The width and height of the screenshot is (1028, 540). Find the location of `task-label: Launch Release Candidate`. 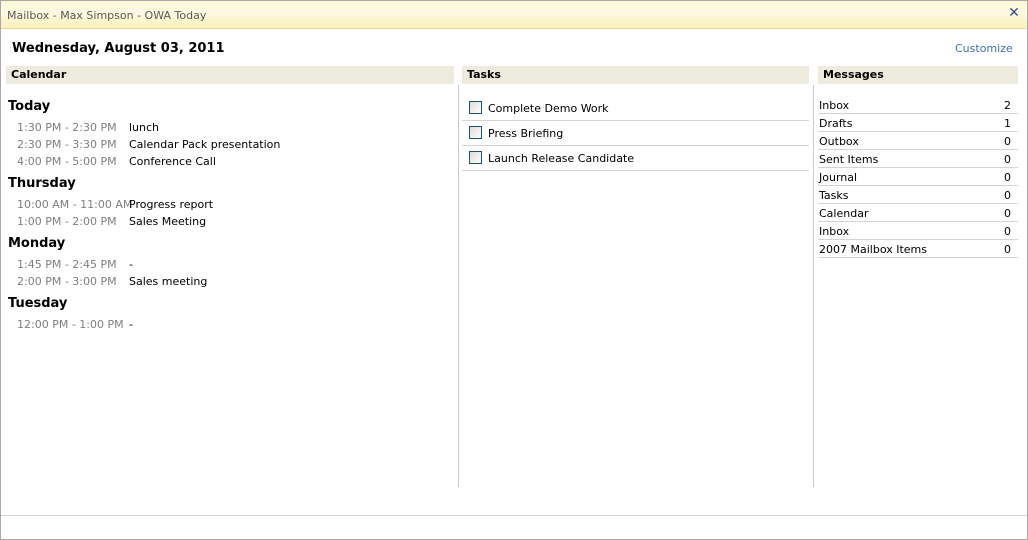

task-label: Launch Release Candidate is located at coordinates (561, 158).